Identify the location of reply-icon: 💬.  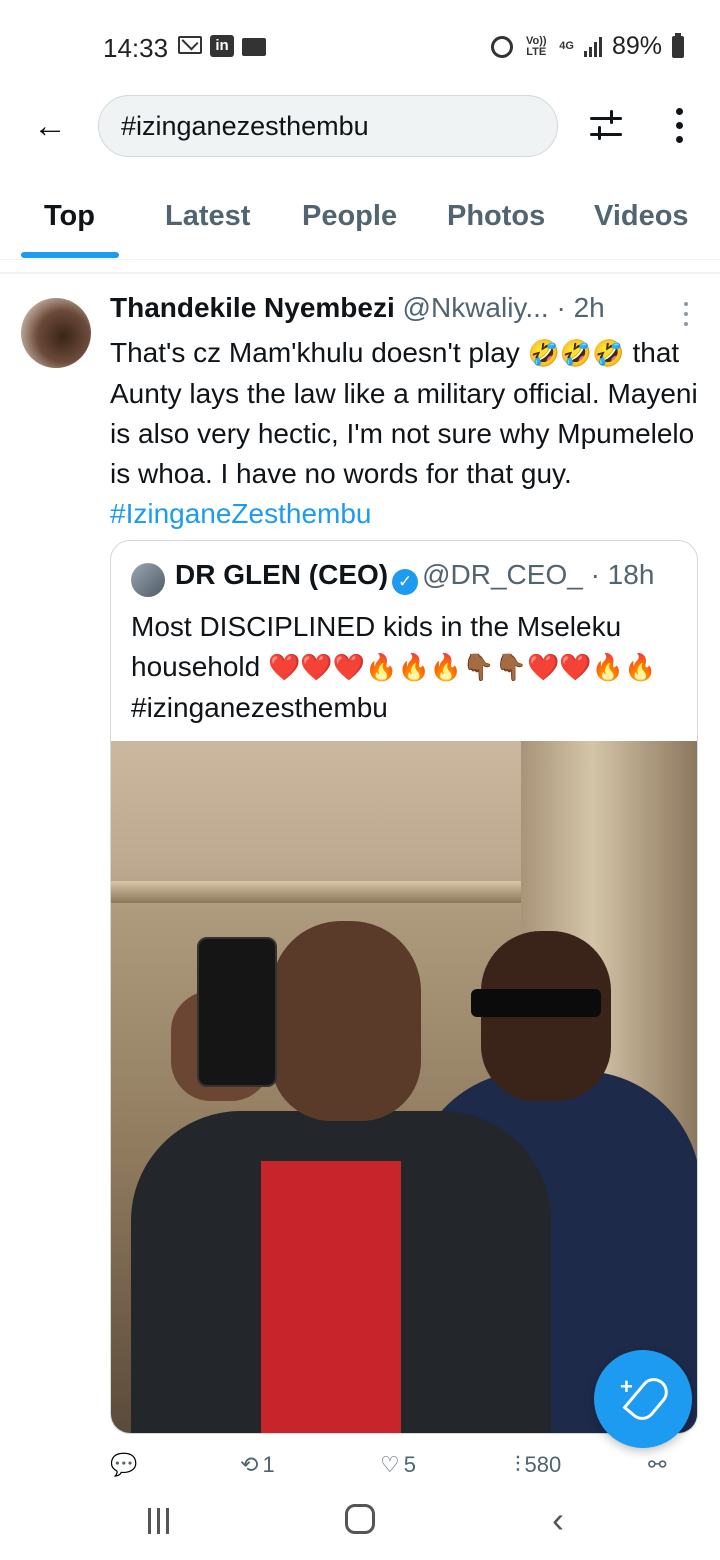
(124, 1465).